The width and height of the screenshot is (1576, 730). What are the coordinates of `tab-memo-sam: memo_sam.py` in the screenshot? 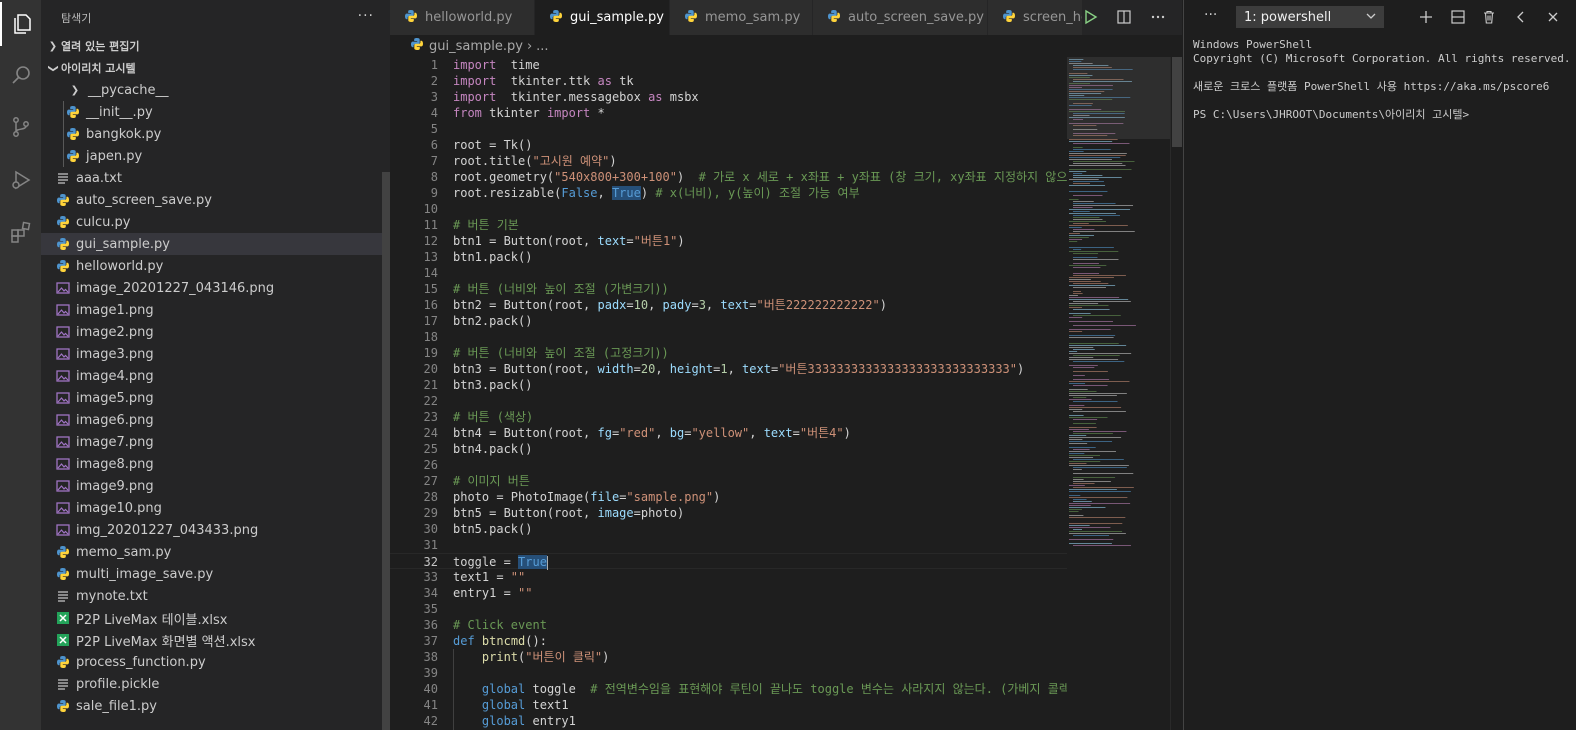 It's located at (741, 17).